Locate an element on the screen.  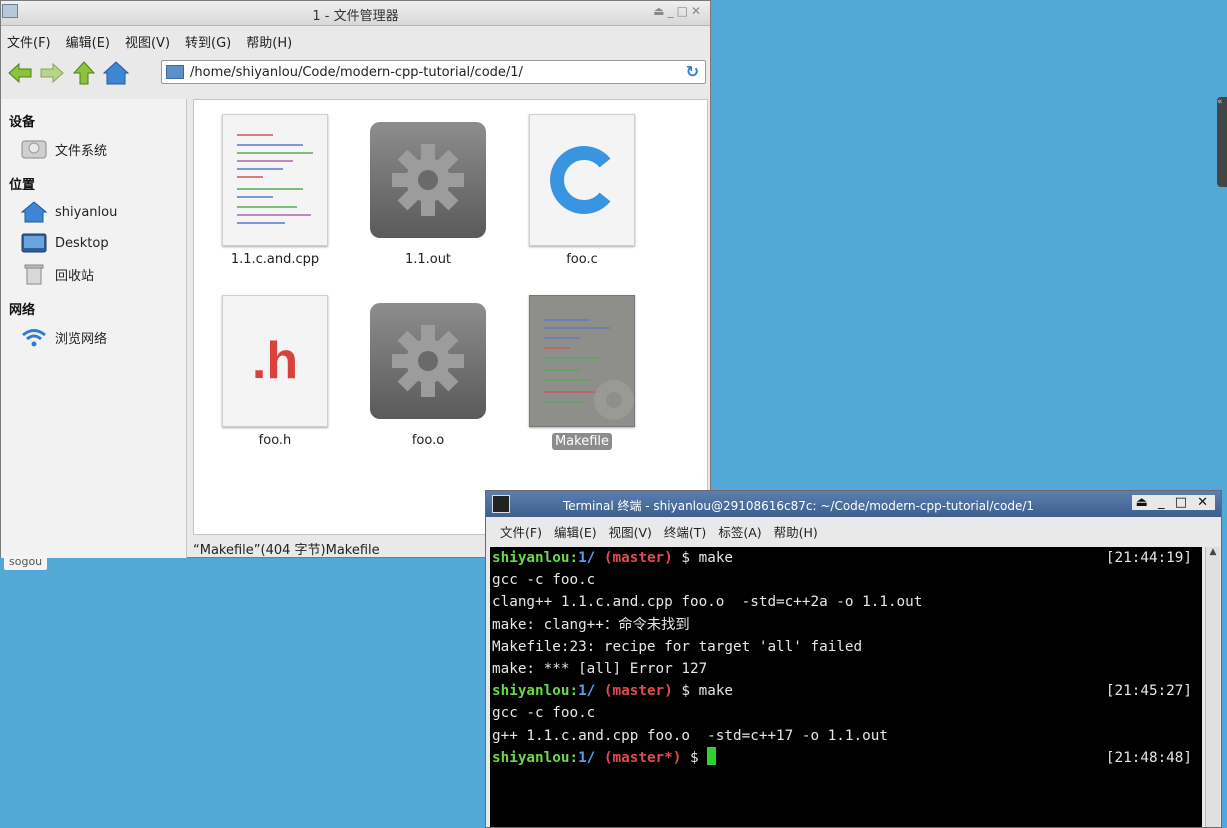
home-button is located at coordinates (116, 73).